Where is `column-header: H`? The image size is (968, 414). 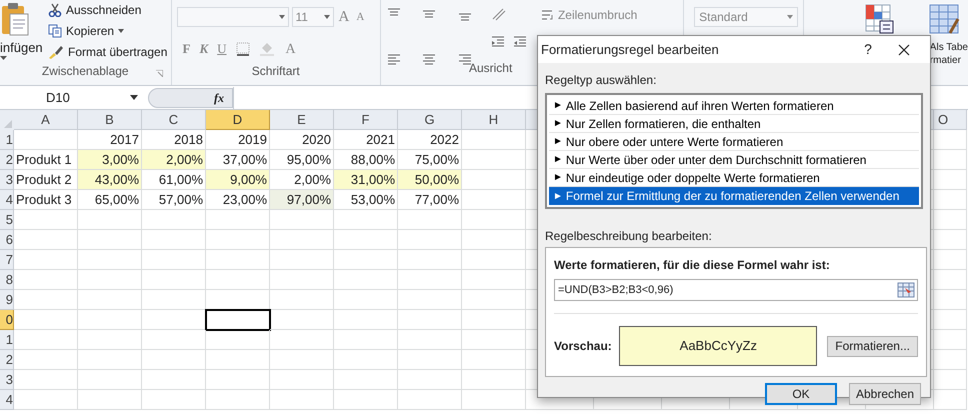 column-header: H is located at coordinates (494, 120).